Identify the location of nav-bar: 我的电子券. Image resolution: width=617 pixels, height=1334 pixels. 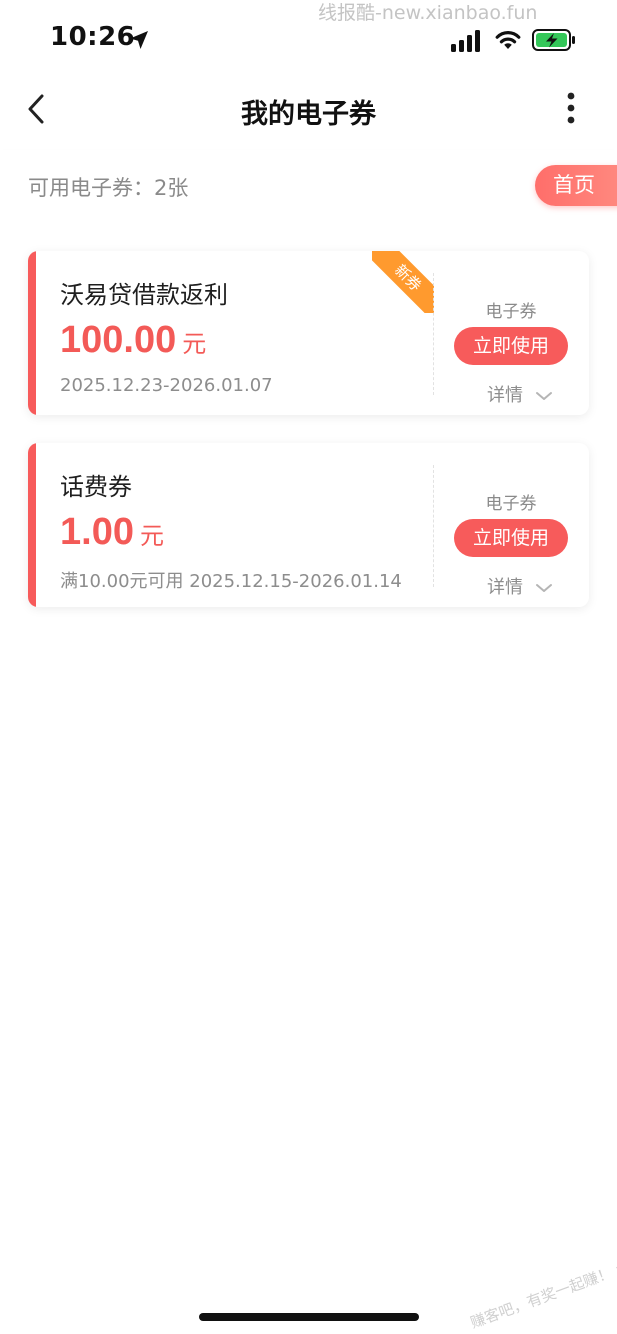
(308, 111).